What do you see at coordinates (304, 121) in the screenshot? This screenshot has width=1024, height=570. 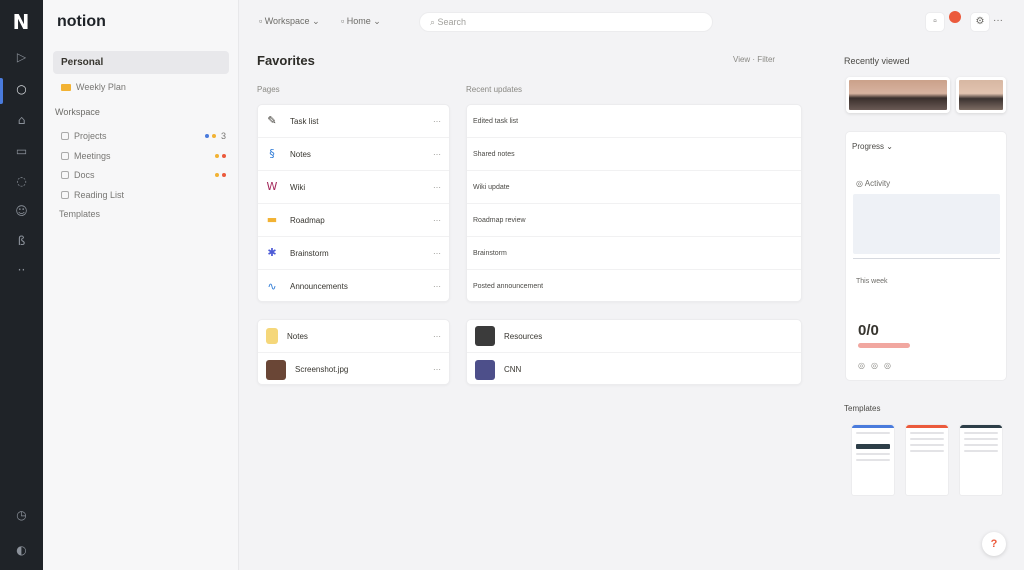 I see `page-label: Task list` at bounding box center [304, 121].